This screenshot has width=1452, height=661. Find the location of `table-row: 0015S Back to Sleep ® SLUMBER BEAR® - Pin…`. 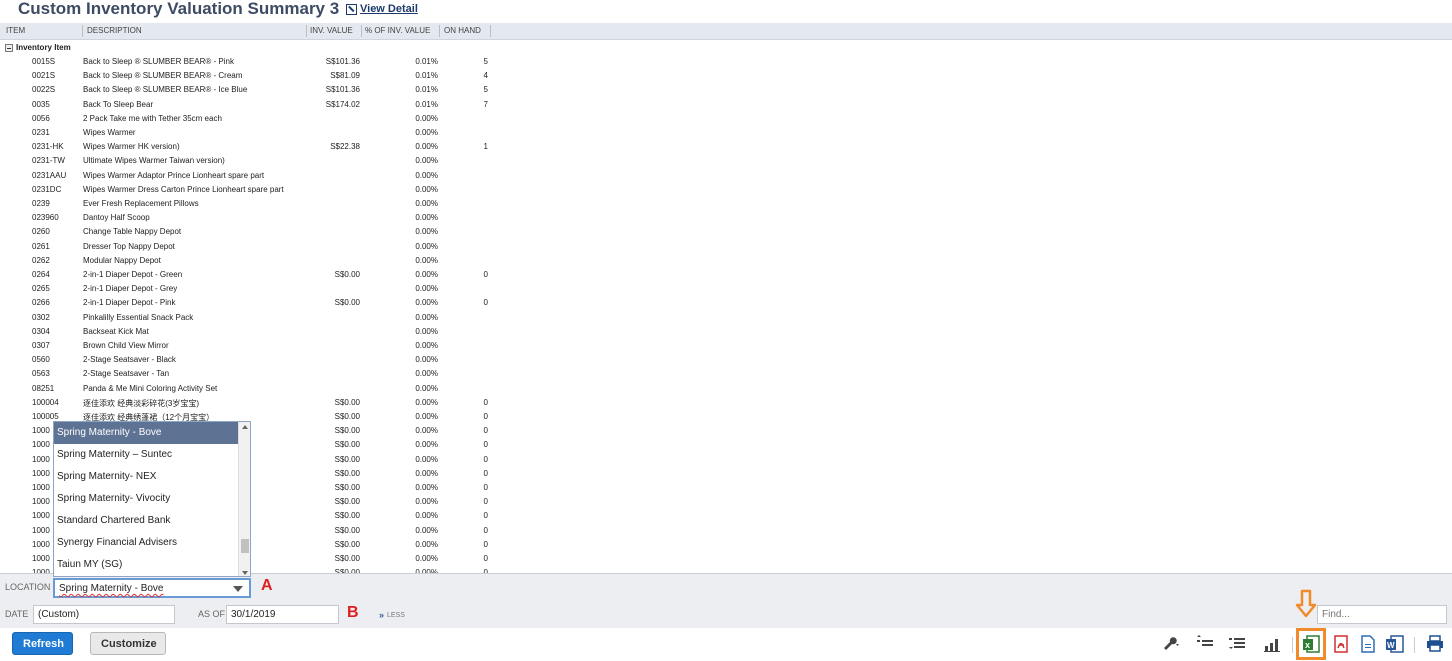

table-row: 0015S Back to Sleep ® SLUMBER BEAR® - Pin… is located at coordinates (260, 62).